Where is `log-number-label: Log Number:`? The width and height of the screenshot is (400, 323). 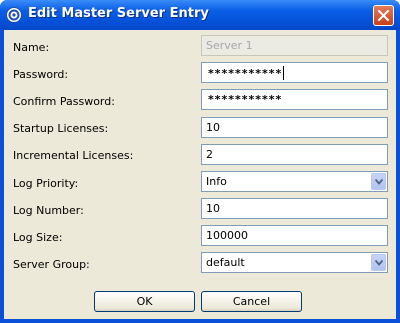 log-number-label: Log Number: is located at coordinates (48, 210).